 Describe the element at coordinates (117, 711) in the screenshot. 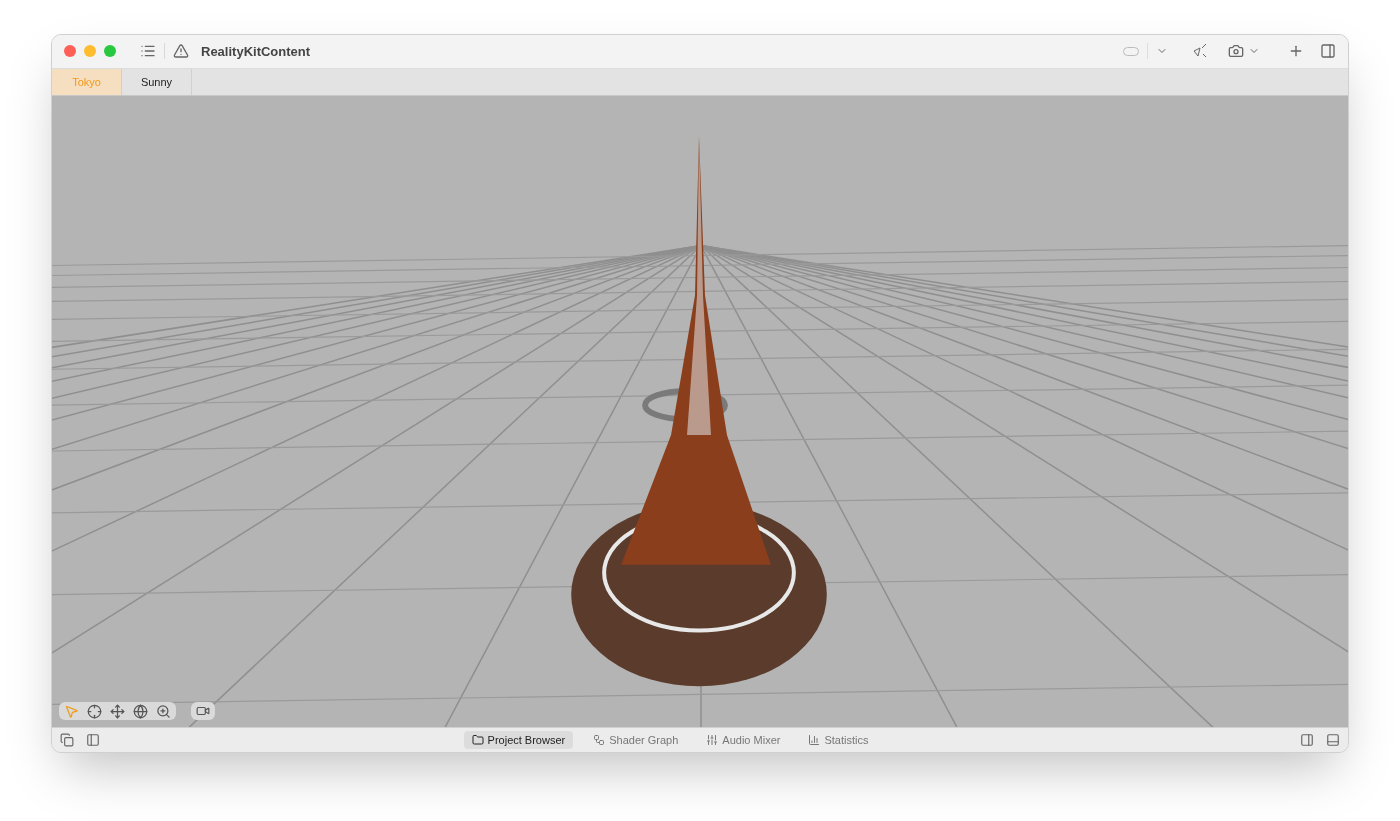

I see `move-icon` at that location.